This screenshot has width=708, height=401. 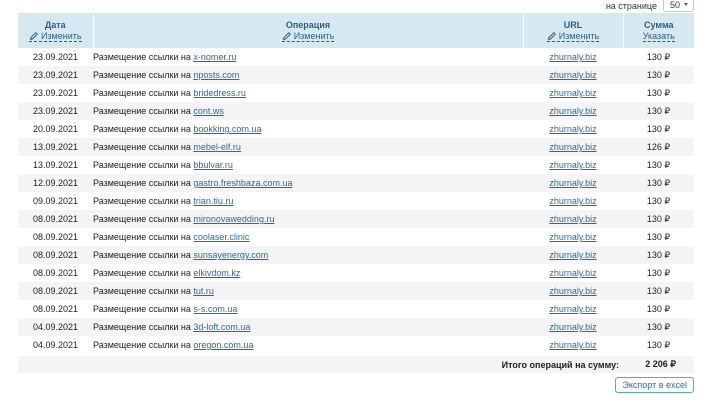 What do you see at coordinates (213, 201) in the screenshot?
I see `site-link: trian.tiu.ru` at bounding box center [213, 201].